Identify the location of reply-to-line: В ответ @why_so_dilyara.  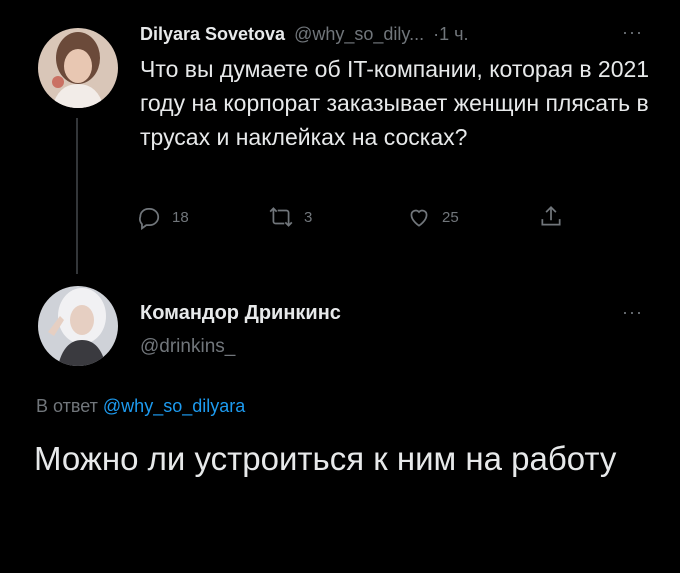
(140, 406).